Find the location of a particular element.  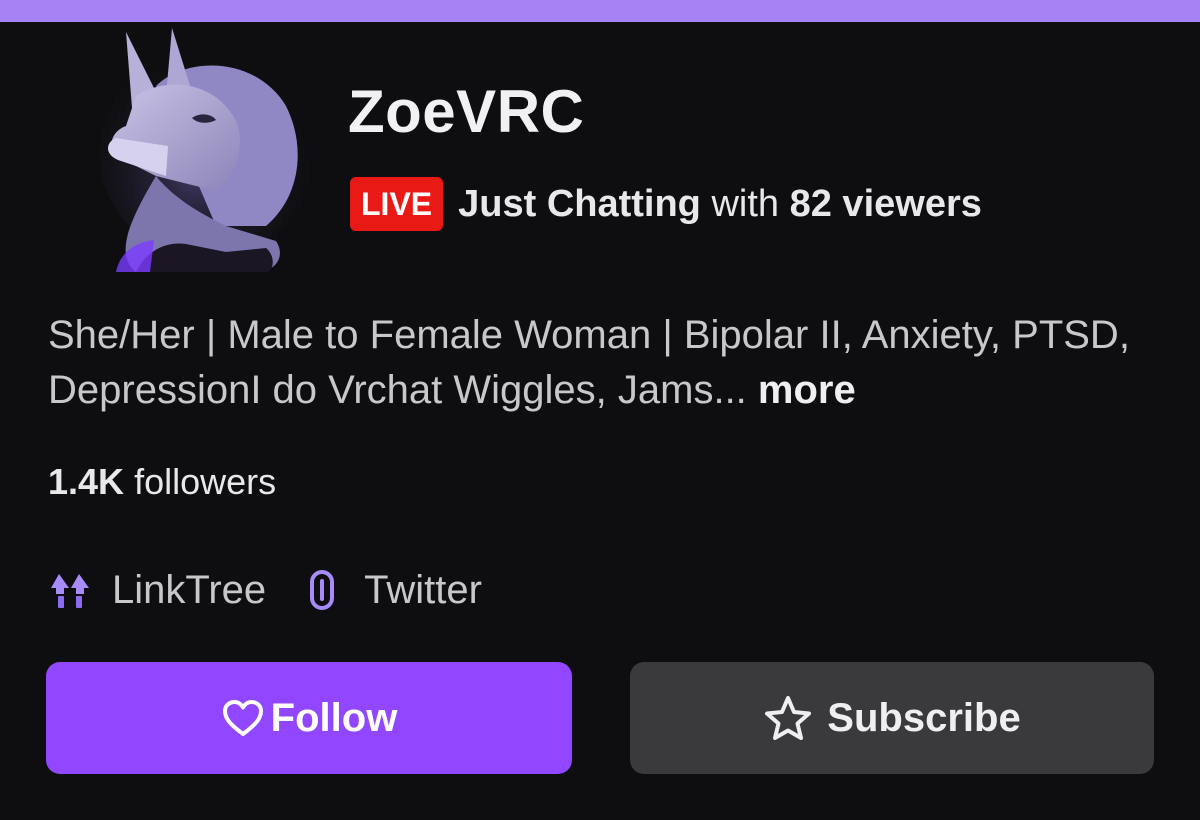

link-linktree: LinkTree is located at coordinates (157, 590).